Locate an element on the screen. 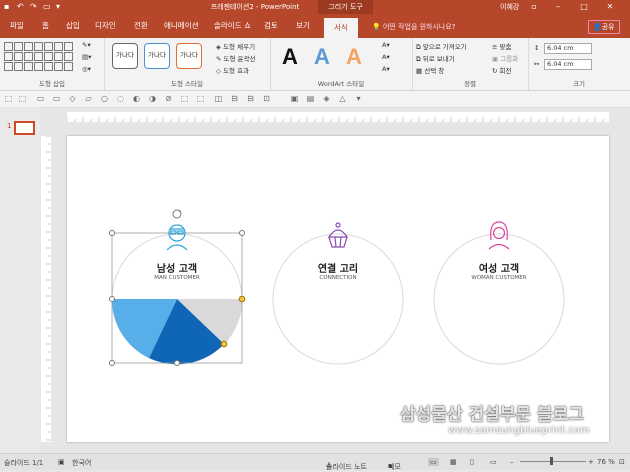  text-outline-icon: A▾ is located at coordinates (386, 57).